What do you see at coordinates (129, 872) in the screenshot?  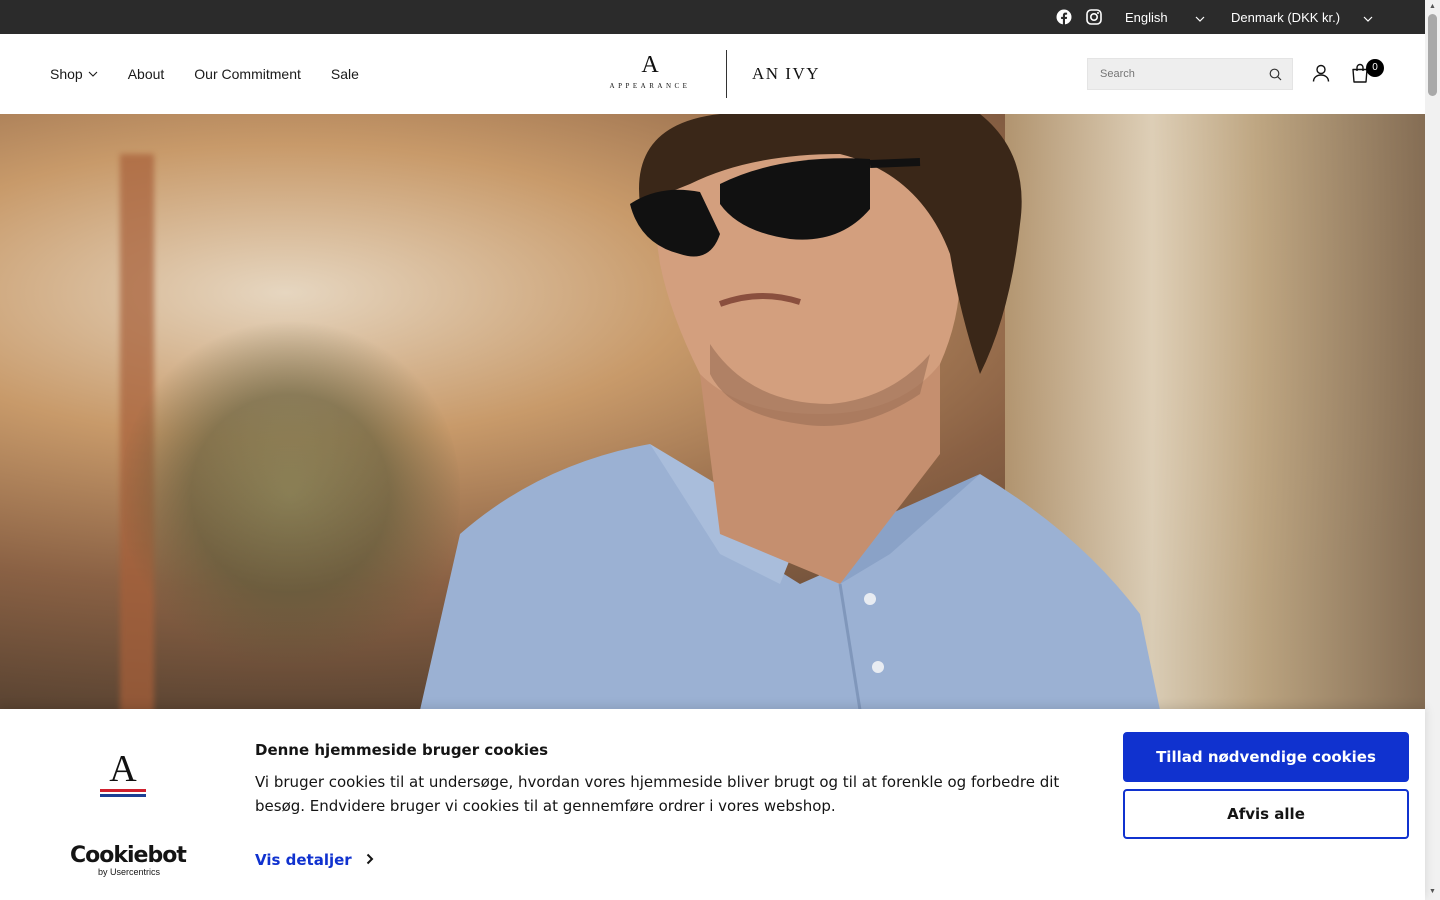 I see `cookiebot-by-line: by Usercentrics` at bounding box center [129, 872].